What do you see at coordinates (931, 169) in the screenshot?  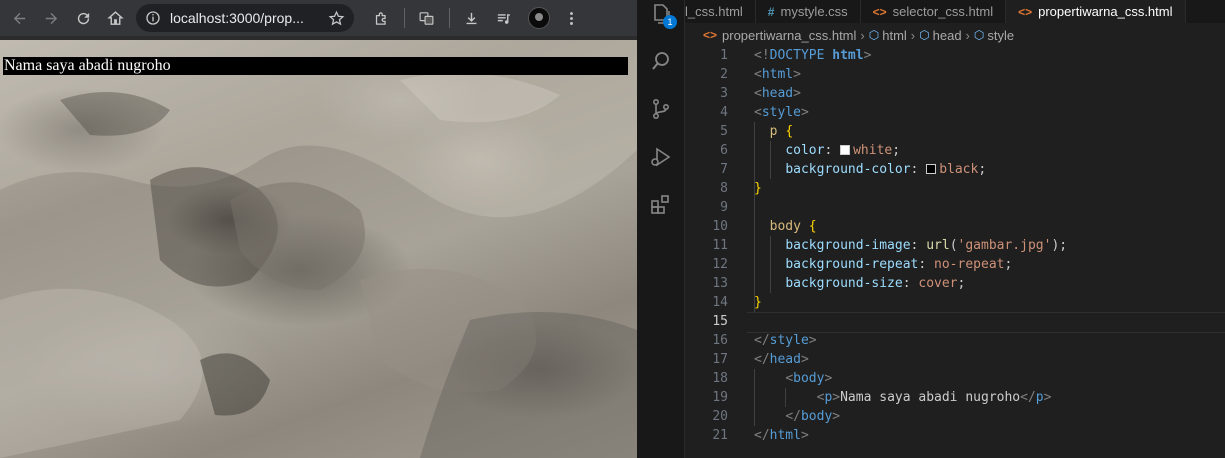 I see `color-swatch` at bounding box center [931, 169].